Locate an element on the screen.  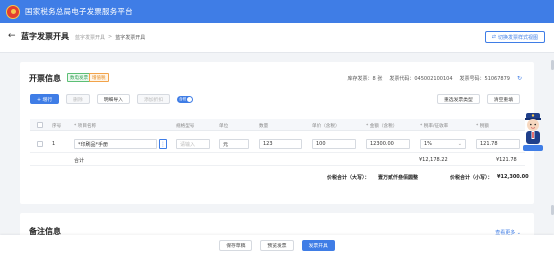
item-name-input: *印刷品*手册 is located at coordinates (115, 144).